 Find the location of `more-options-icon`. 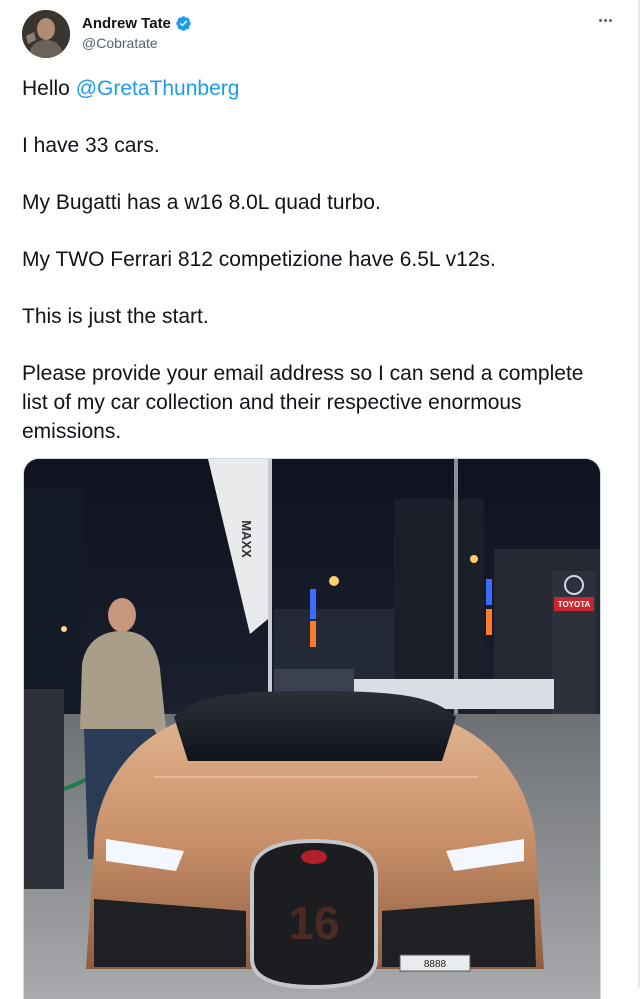

more-options-icon is located at coordinates (605, 20).